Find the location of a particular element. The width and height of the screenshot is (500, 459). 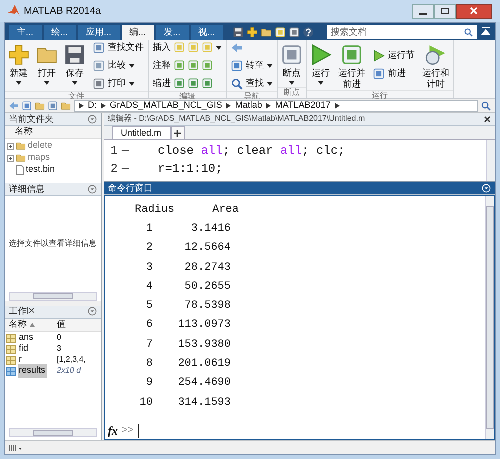

variable-value: [1,2,3,4, is located at coordinates (71, 360).